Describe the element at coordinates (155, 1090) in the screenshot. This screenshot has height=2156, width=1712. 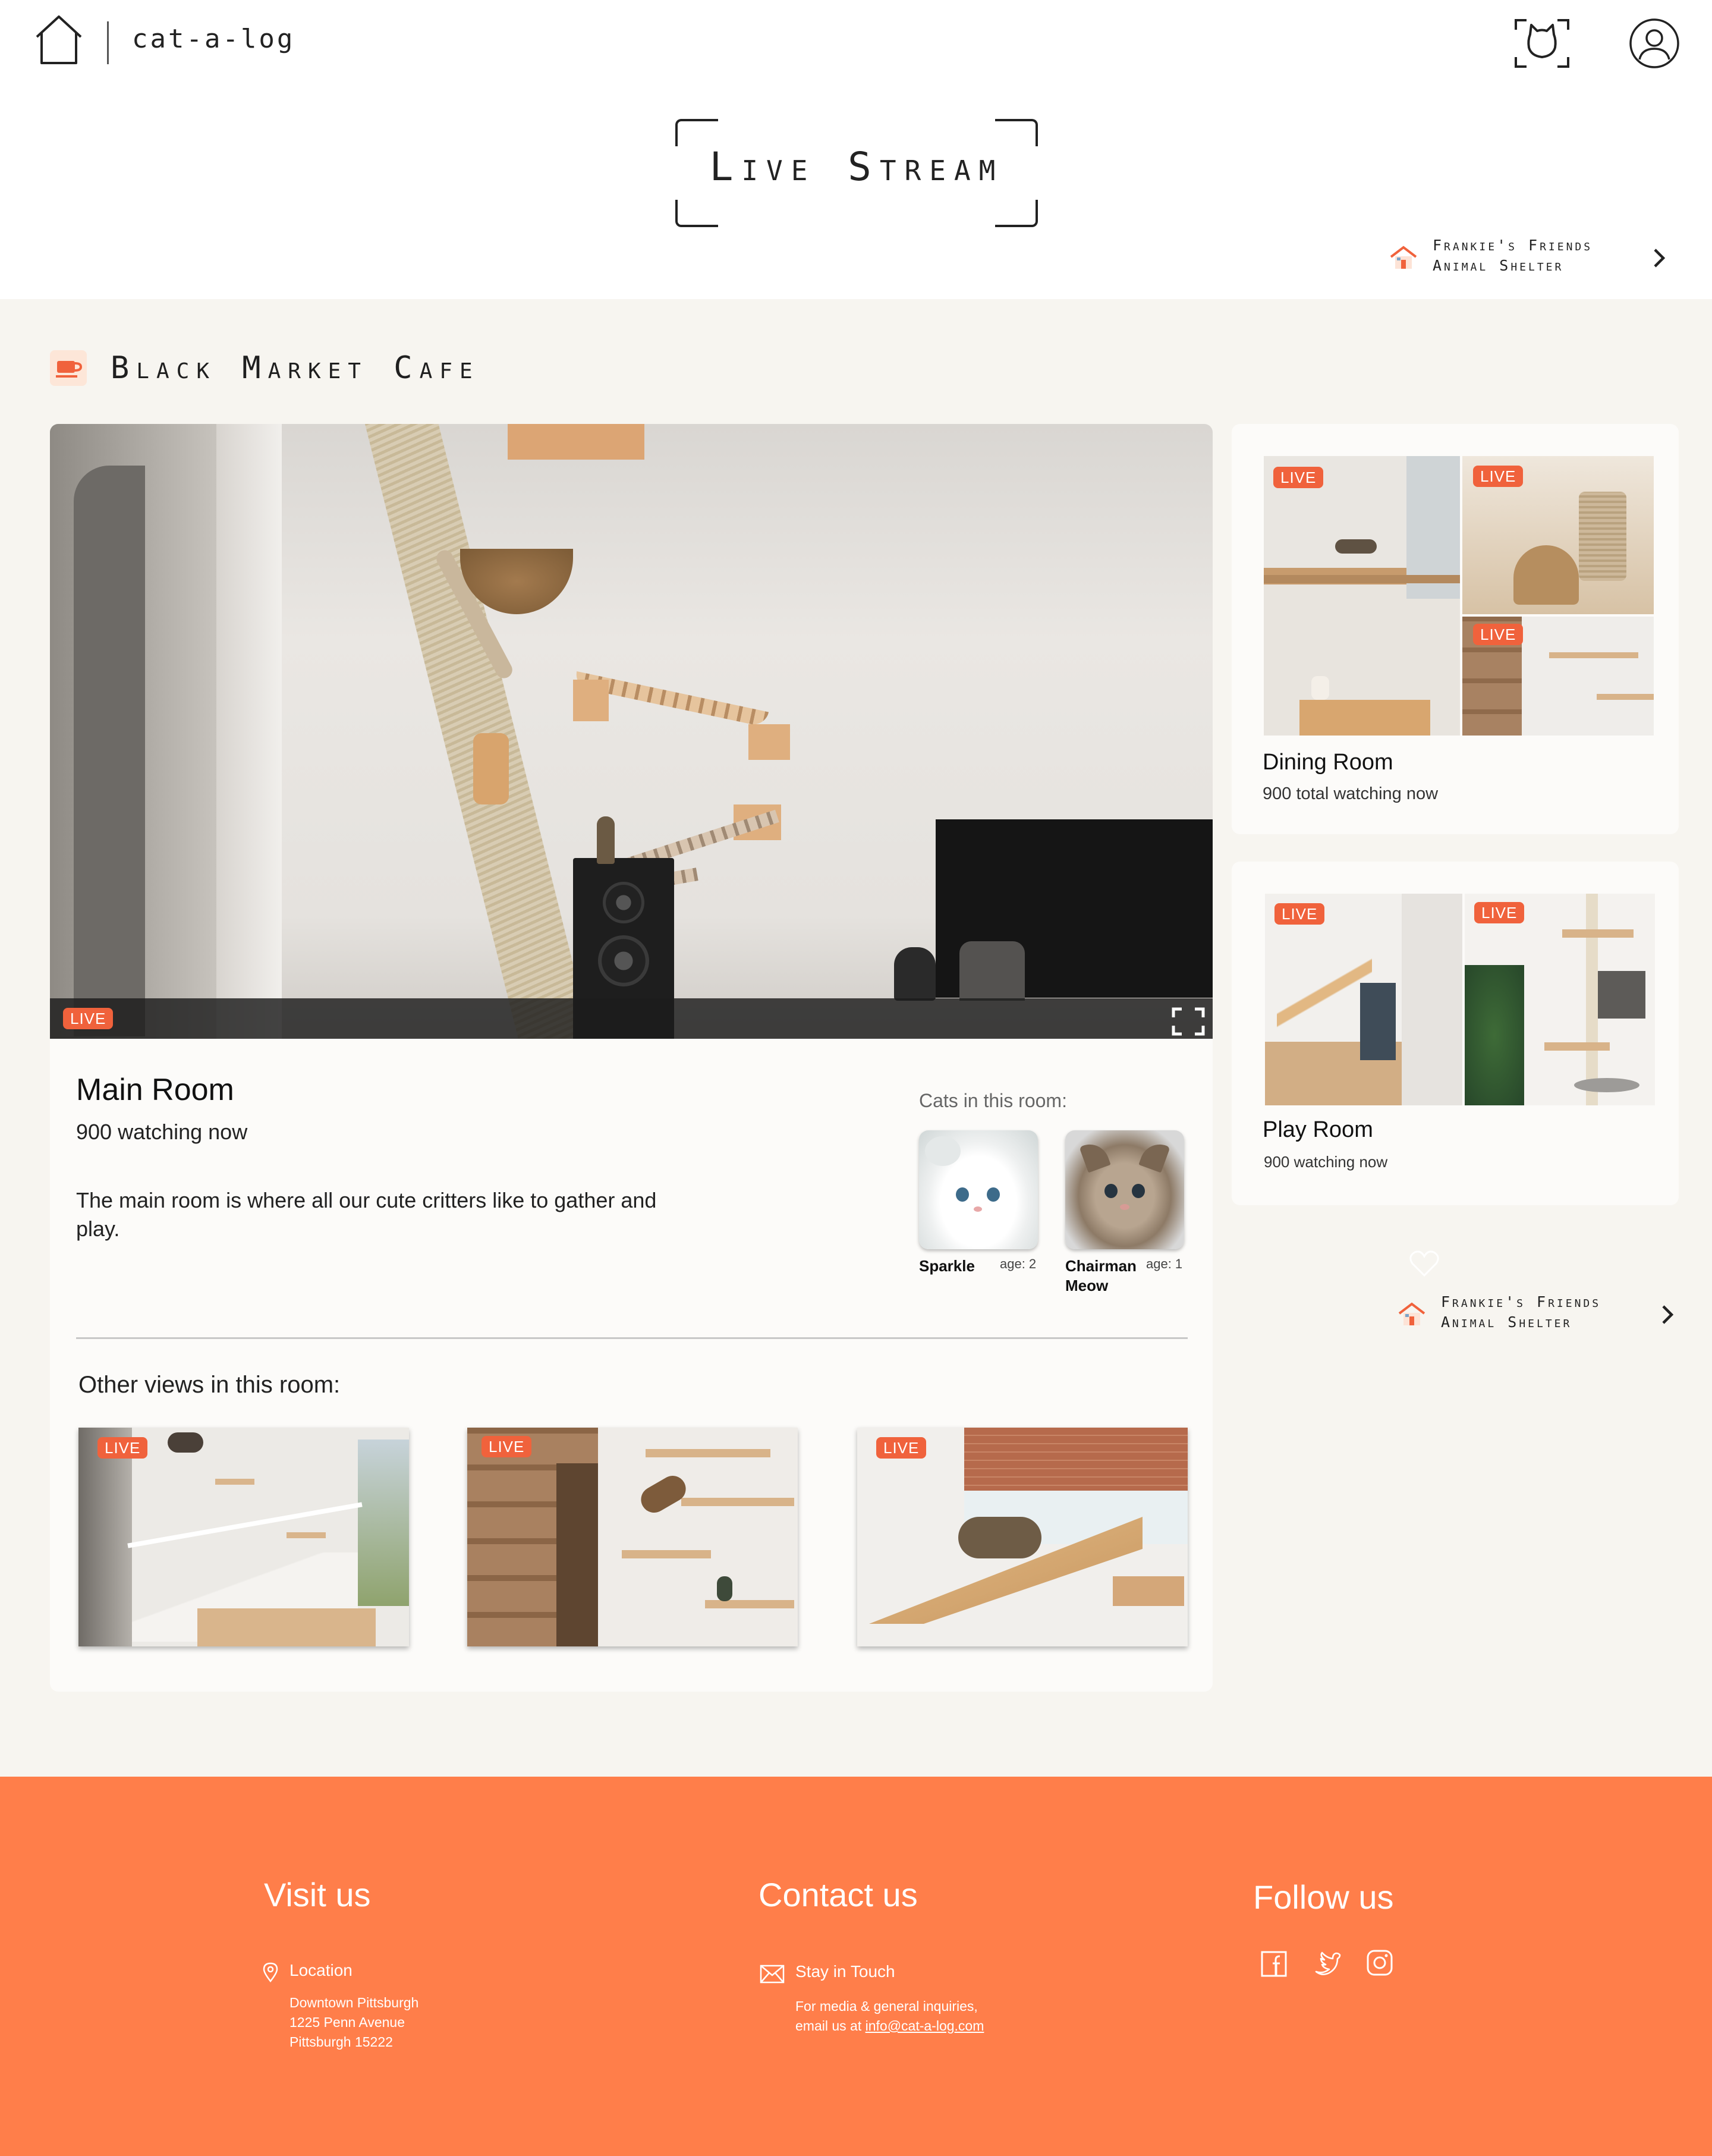
I see `room-title: Main Room` at that location.